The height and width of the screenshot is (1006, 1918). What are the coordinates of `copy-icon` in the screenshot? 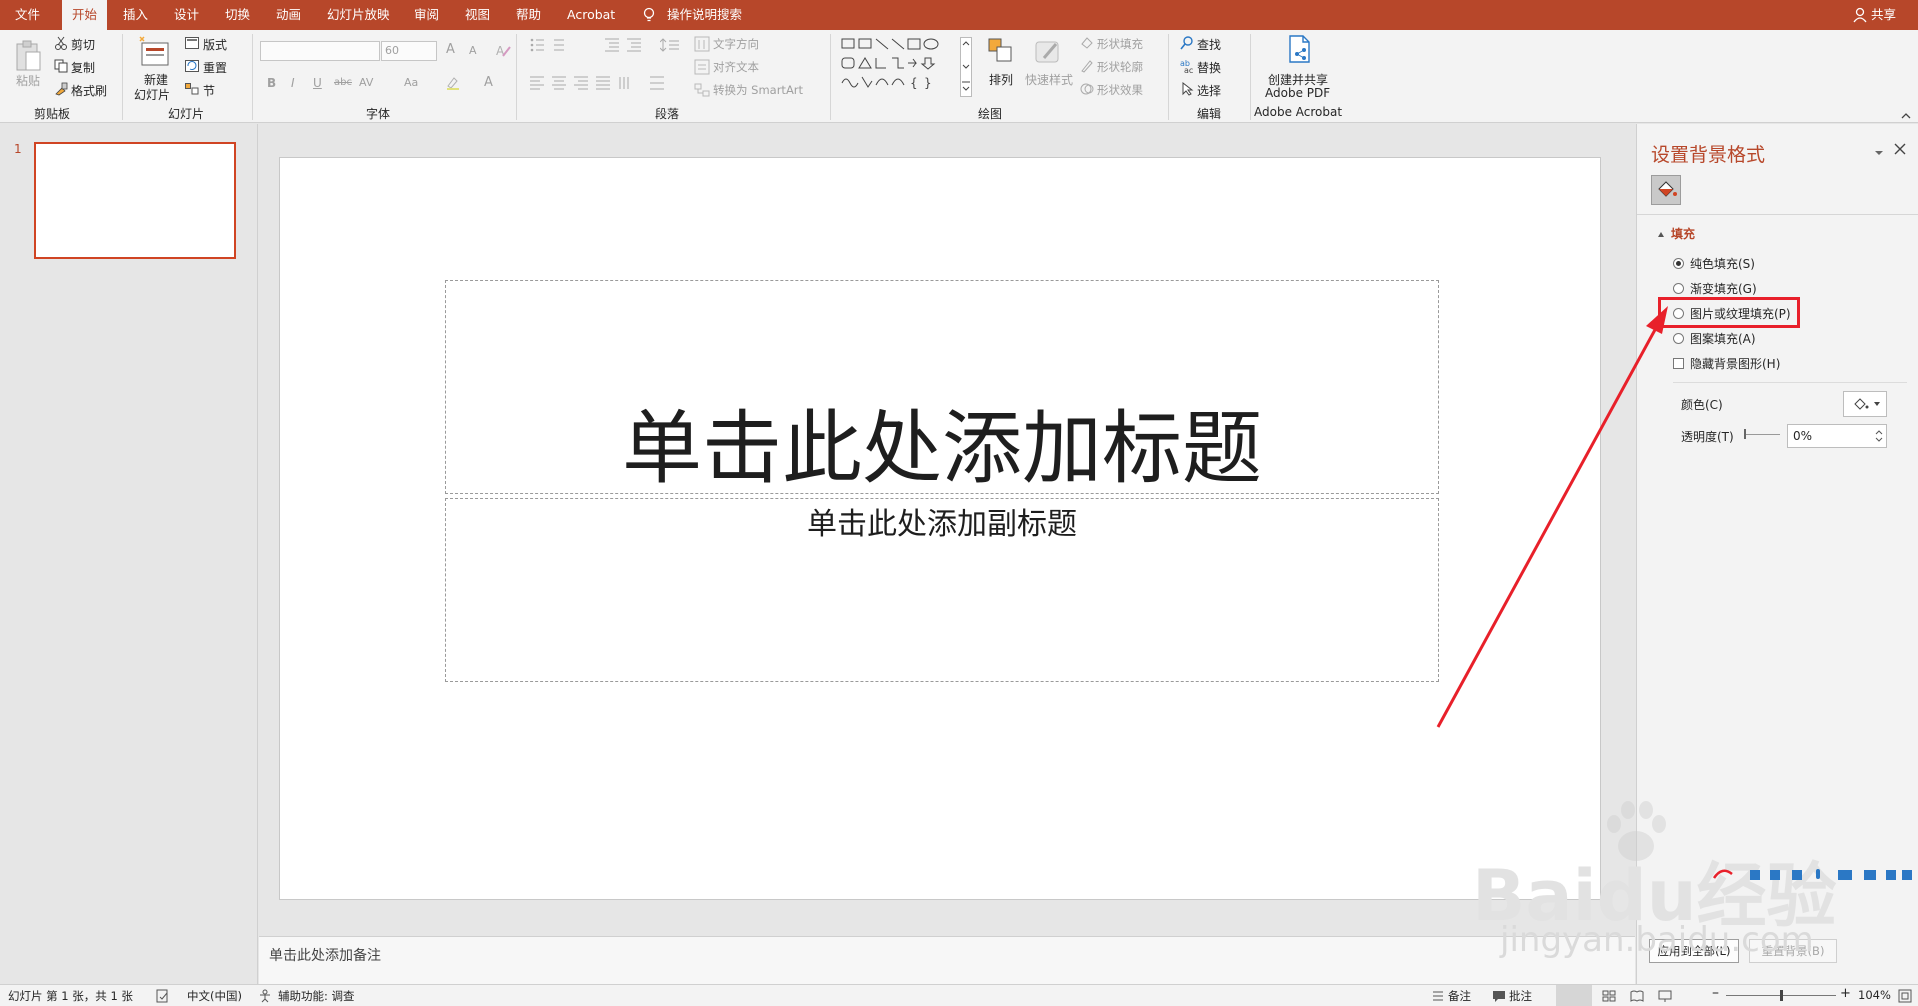 It's located at (61, 67).